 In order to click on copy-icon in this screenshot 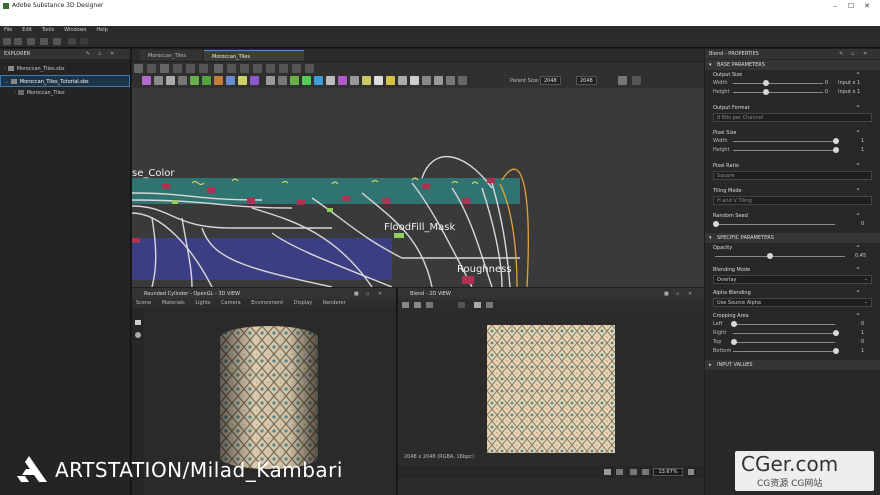, I will do `click(429, 305)`.